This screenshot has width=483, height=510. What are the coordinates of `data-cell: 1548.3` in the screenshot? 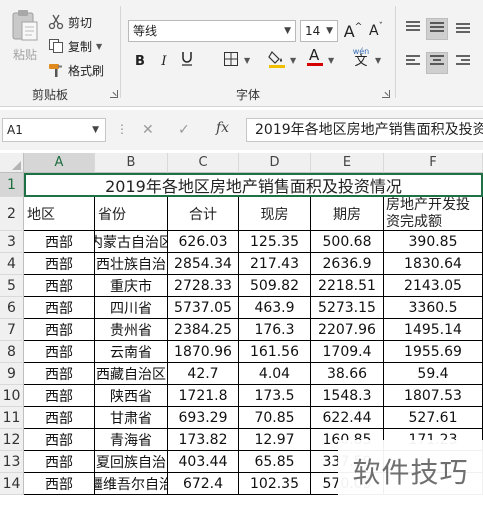 It's located at (347, 396).